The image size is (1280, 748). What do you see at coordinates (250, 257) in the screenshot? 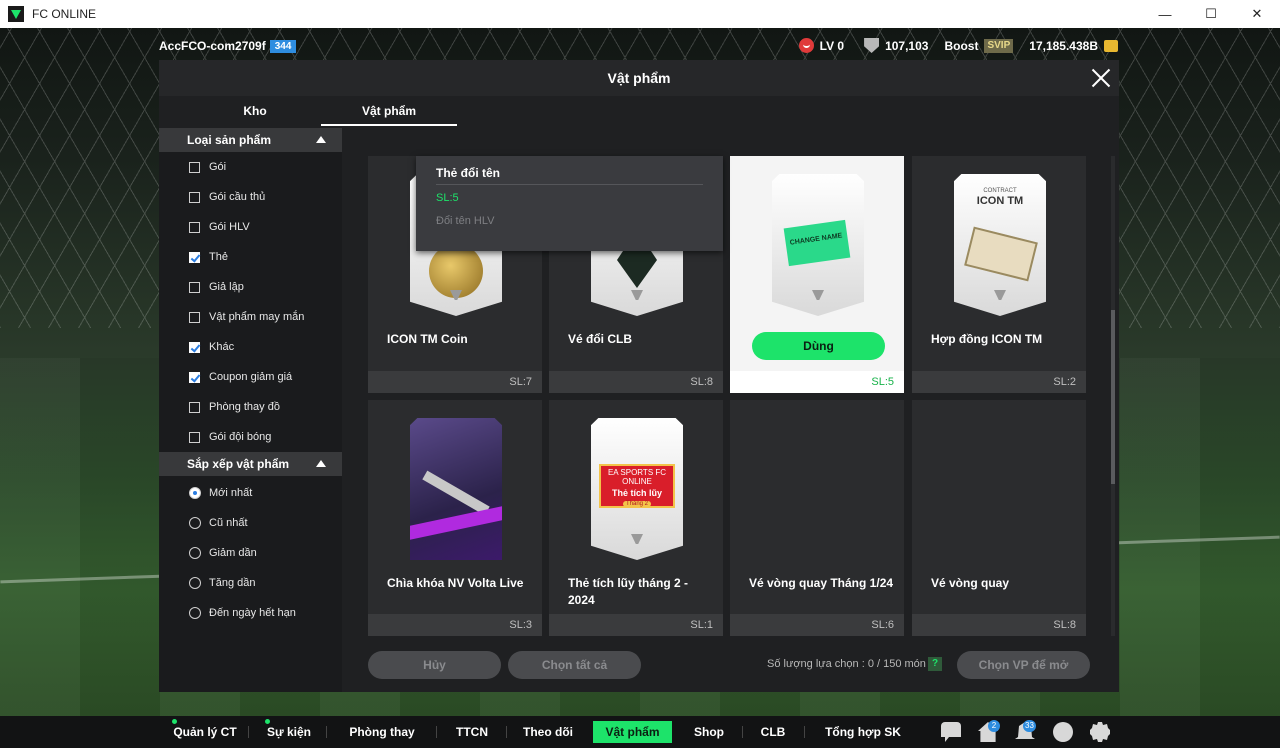
I see `product-type-option: Thẻ` at bounding box center [250, 257].